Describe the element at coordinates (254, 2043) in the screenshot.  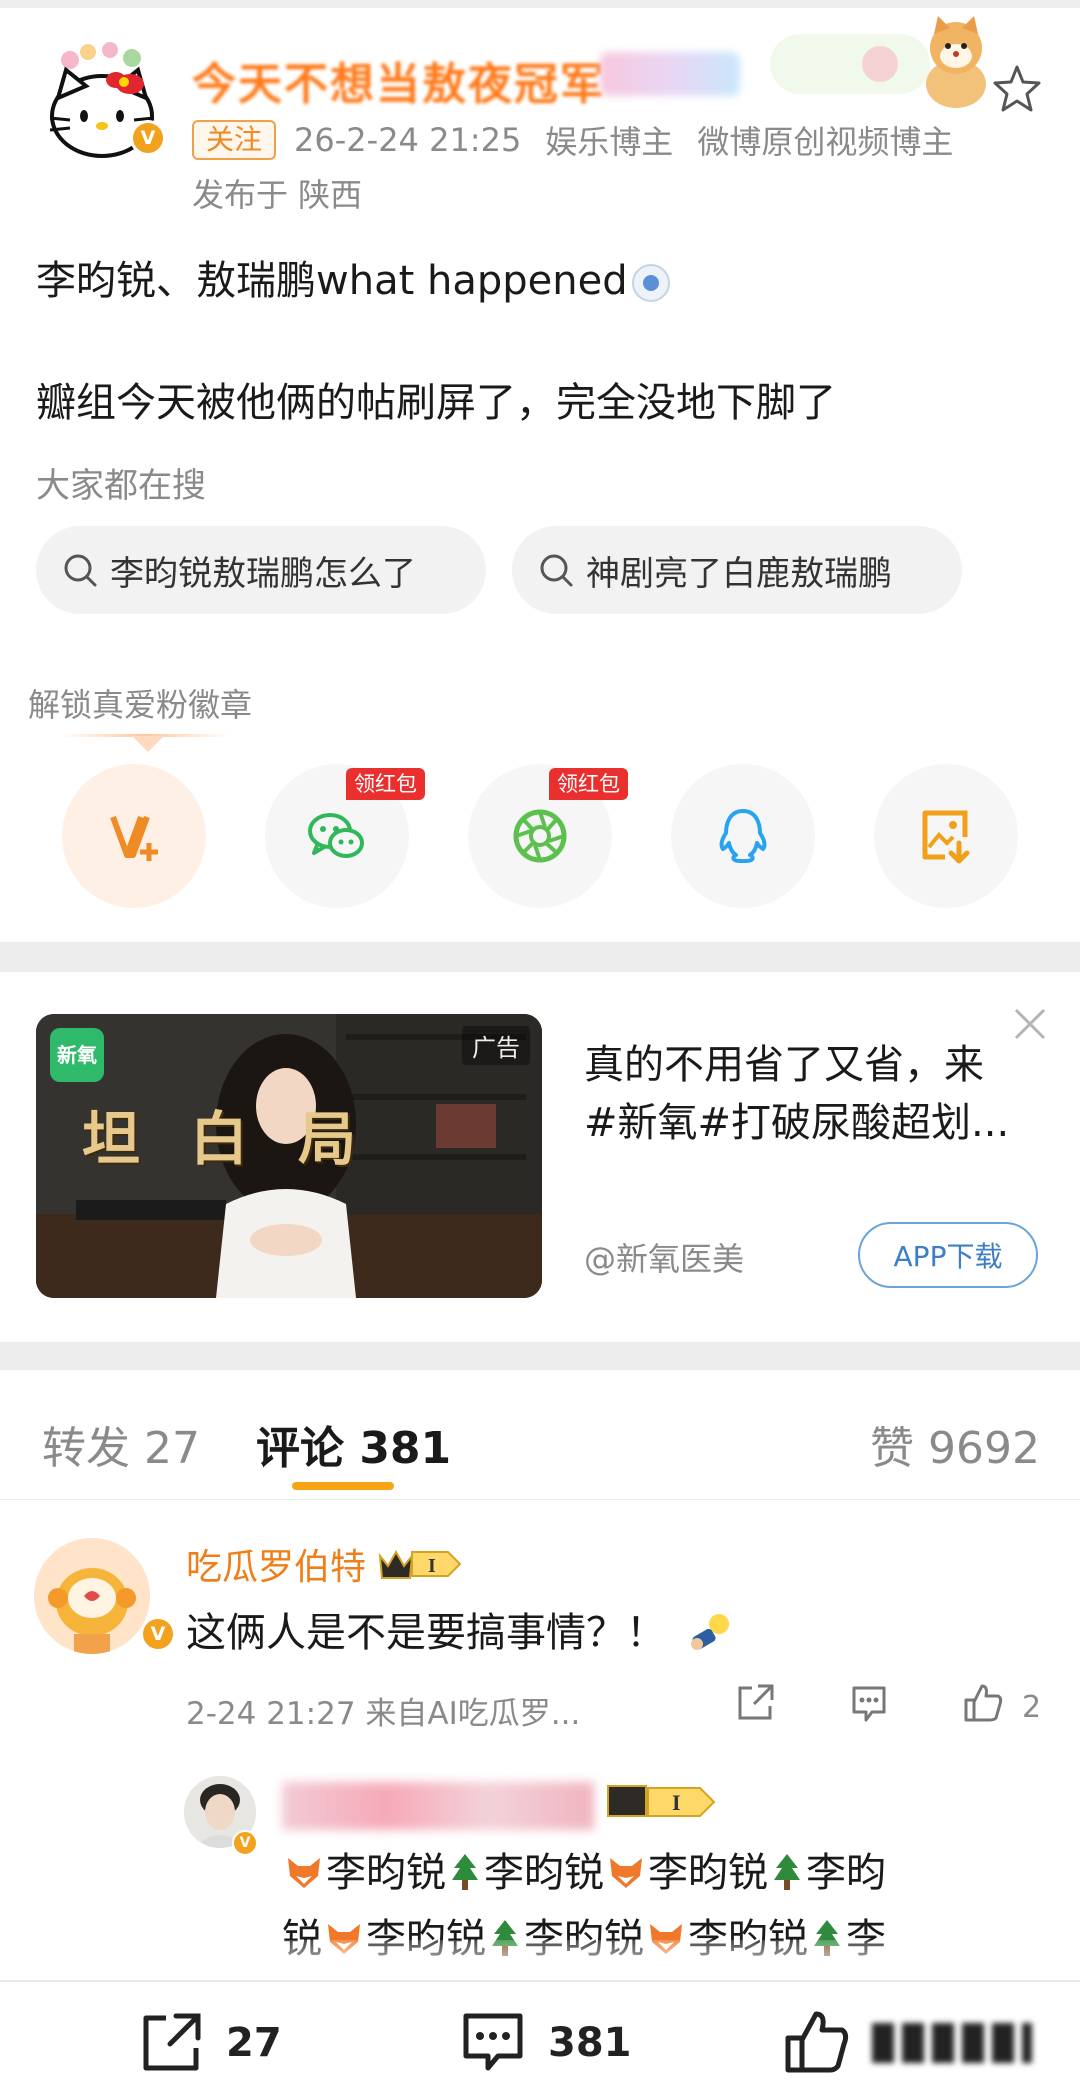
I see `repost-count: 27` at that location.